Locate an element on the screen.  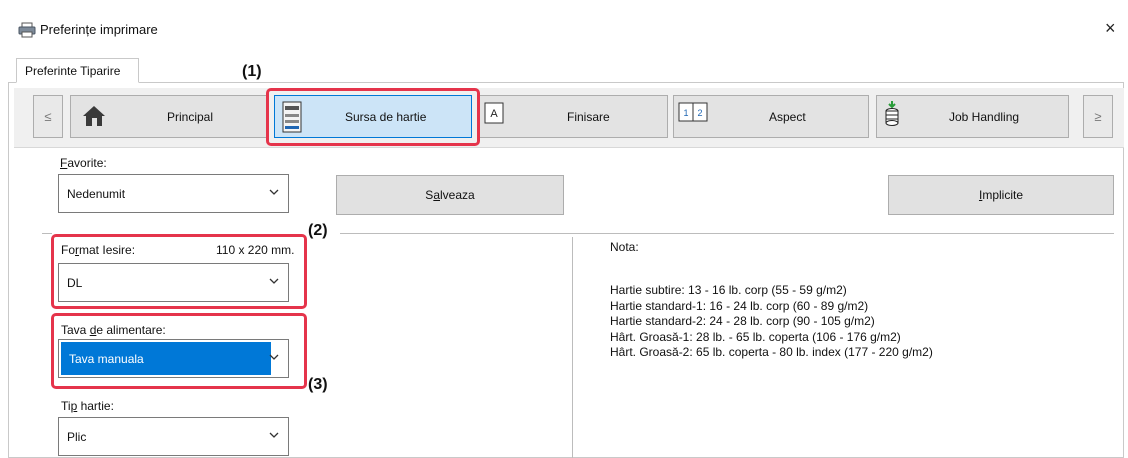
paper-tray-label-pre: Tava is located at coordinates (75, 330).